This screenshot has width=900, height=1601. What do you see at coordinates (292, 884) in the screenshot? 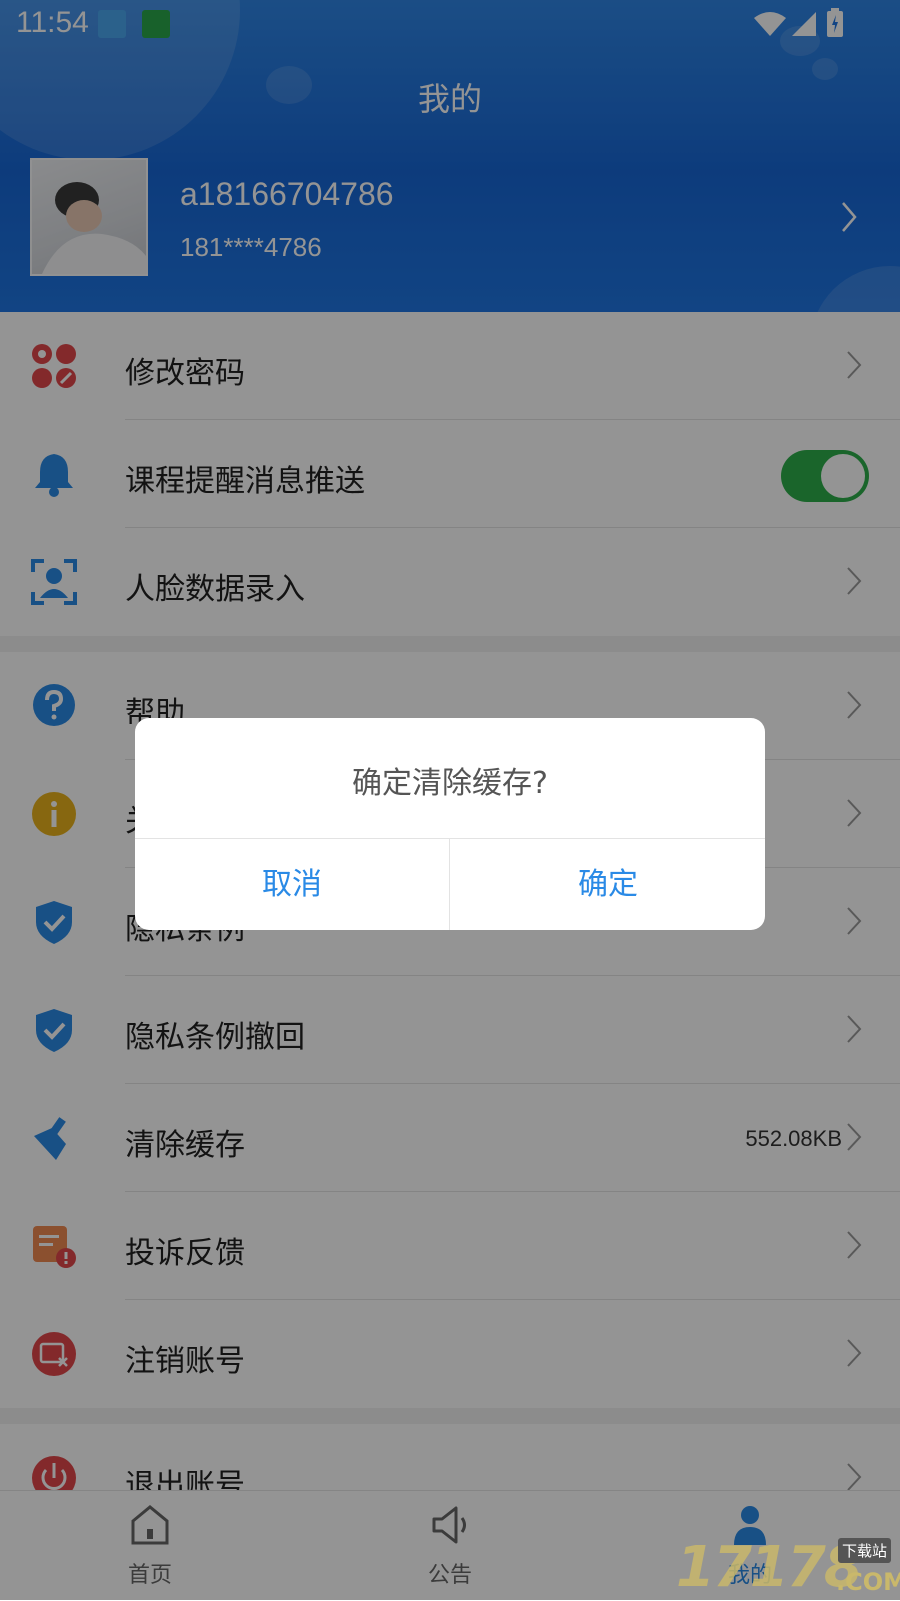
I see `cancel-button: 取消` at bounding box center [292, 884].